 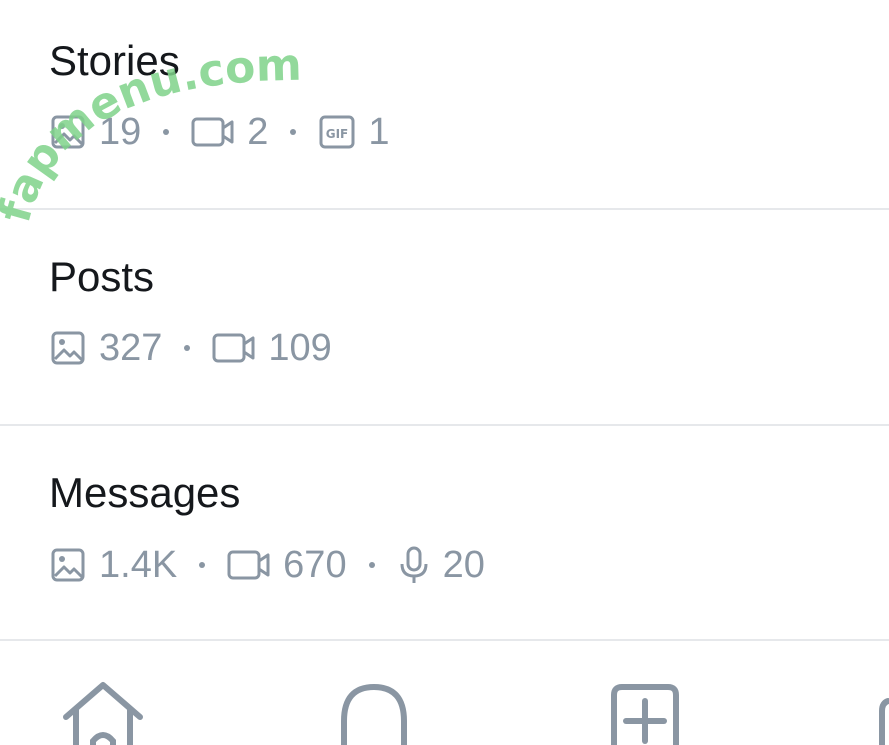 What do you see at coordinates (114, 60) in the screenshot?
I see `section-title: Stories` at bounding box center [114, 60].